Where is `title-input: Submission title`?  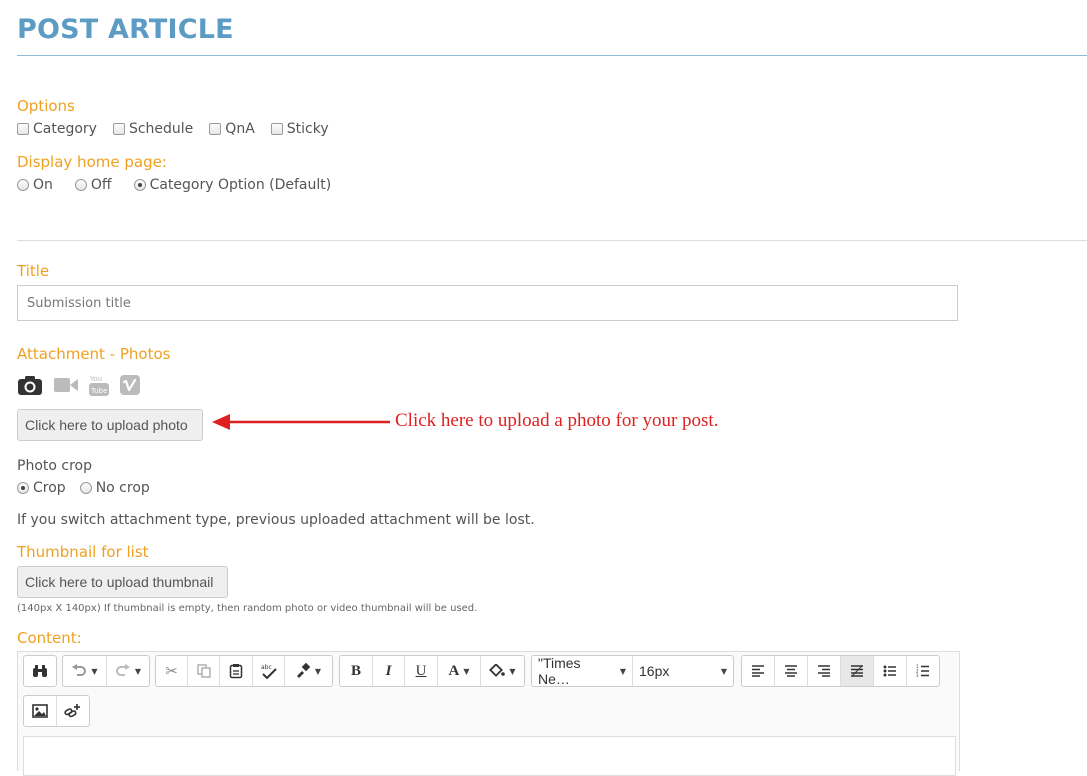
title-input: Submission title is located at coordinates (487, 303).